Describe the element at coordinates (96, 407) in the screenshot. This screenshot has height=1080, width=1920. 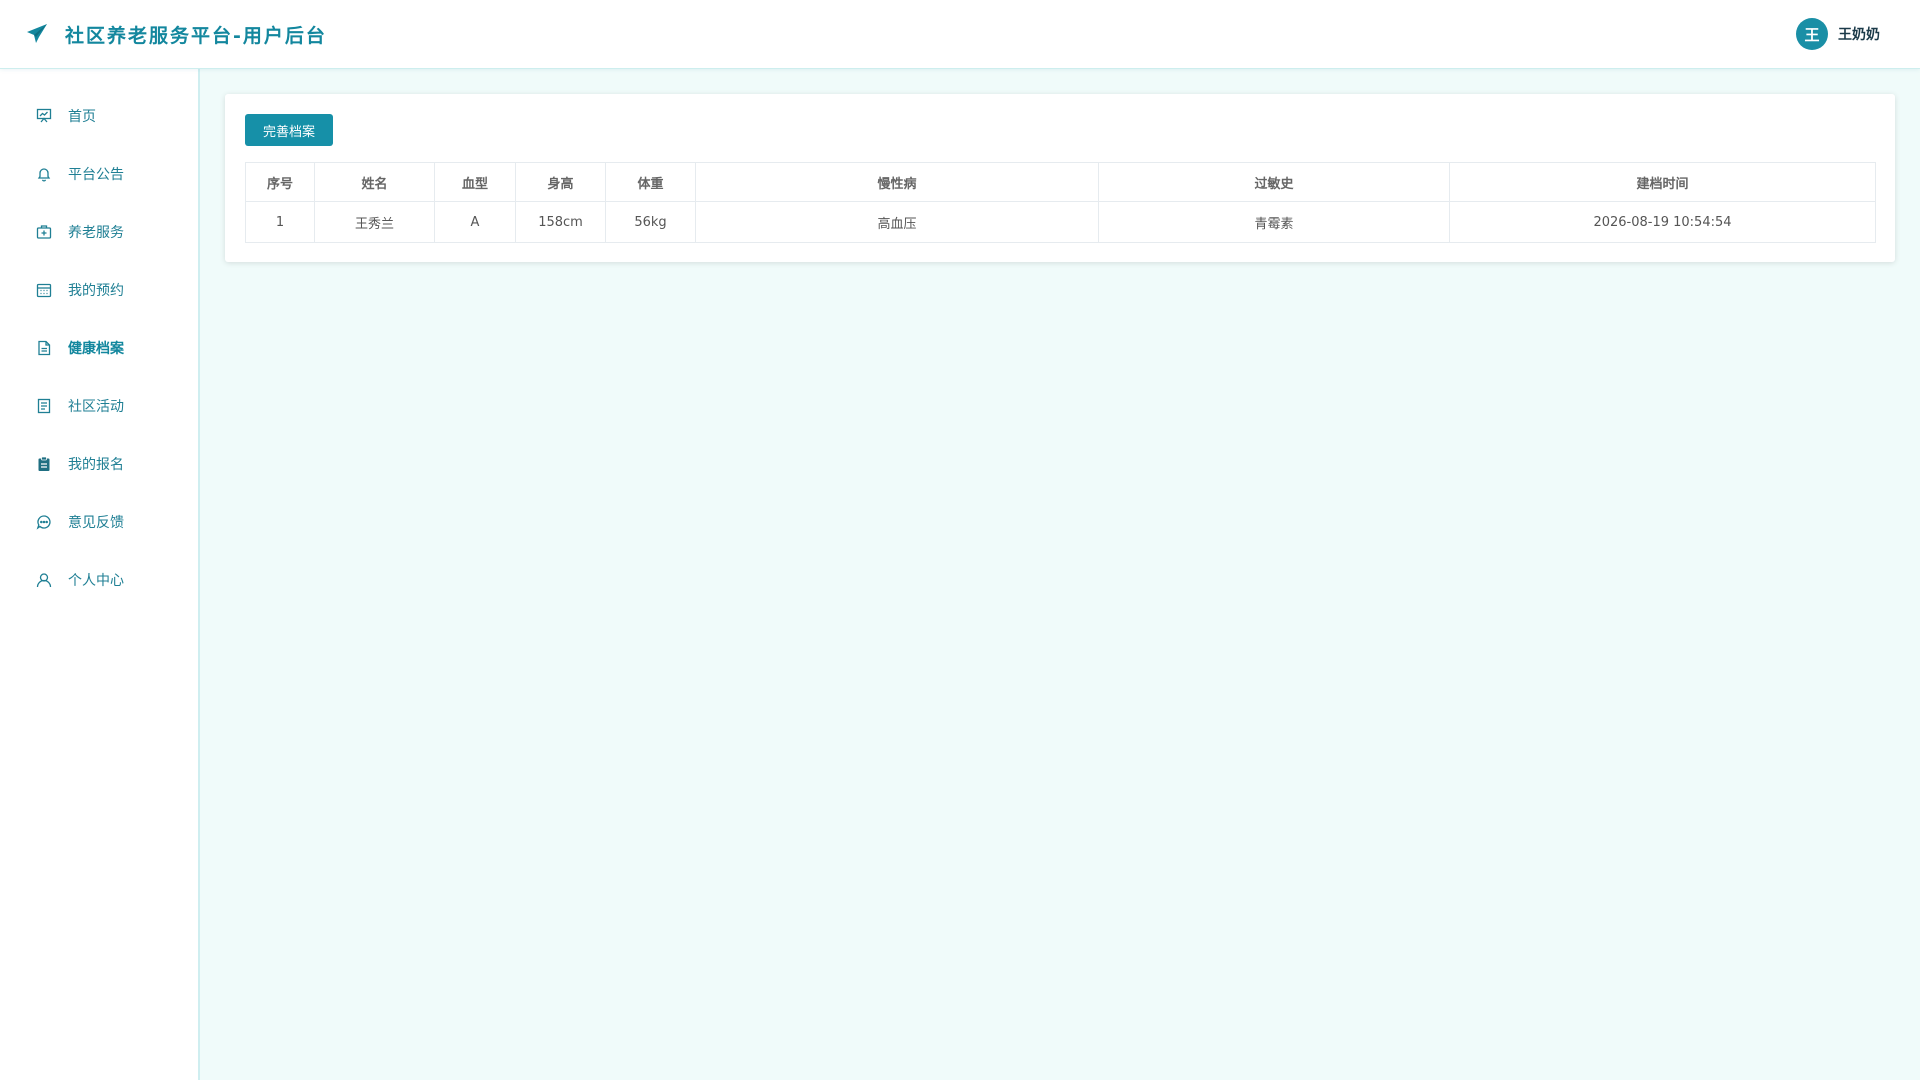
I see `sidebar-item-label: 社区活动` at that location.